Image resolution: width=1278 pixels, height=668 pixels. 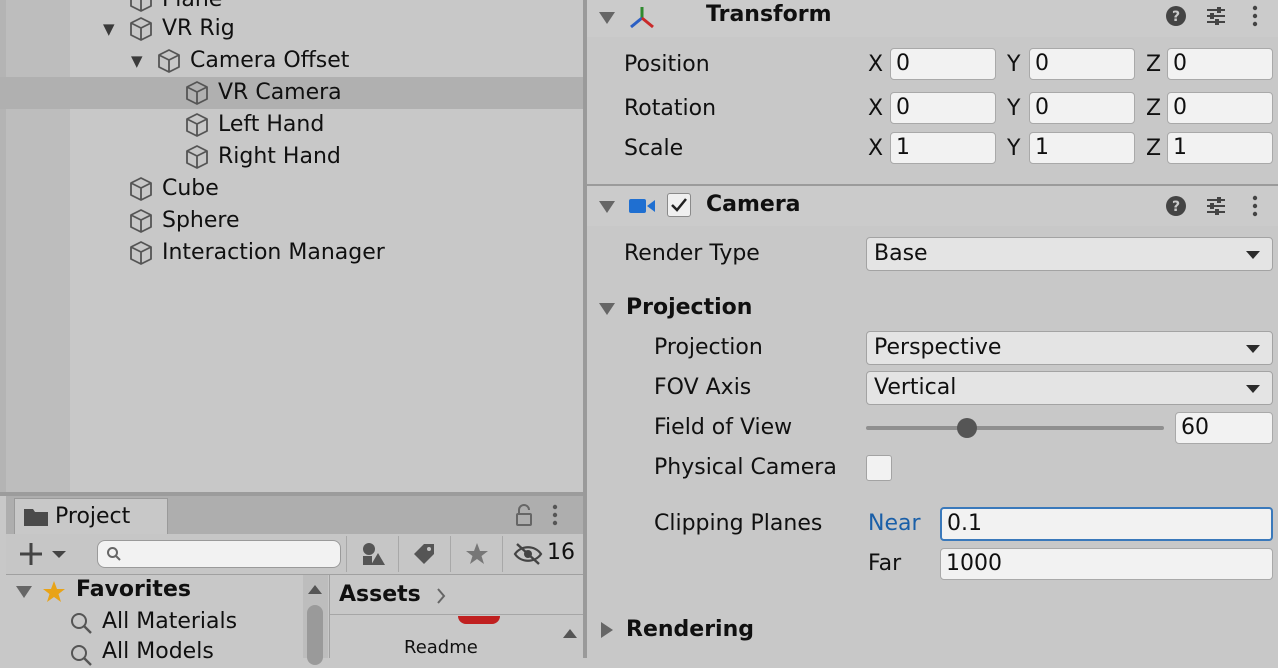 I want to click on transform-row-label: Scale, so click(x=654, y=148).